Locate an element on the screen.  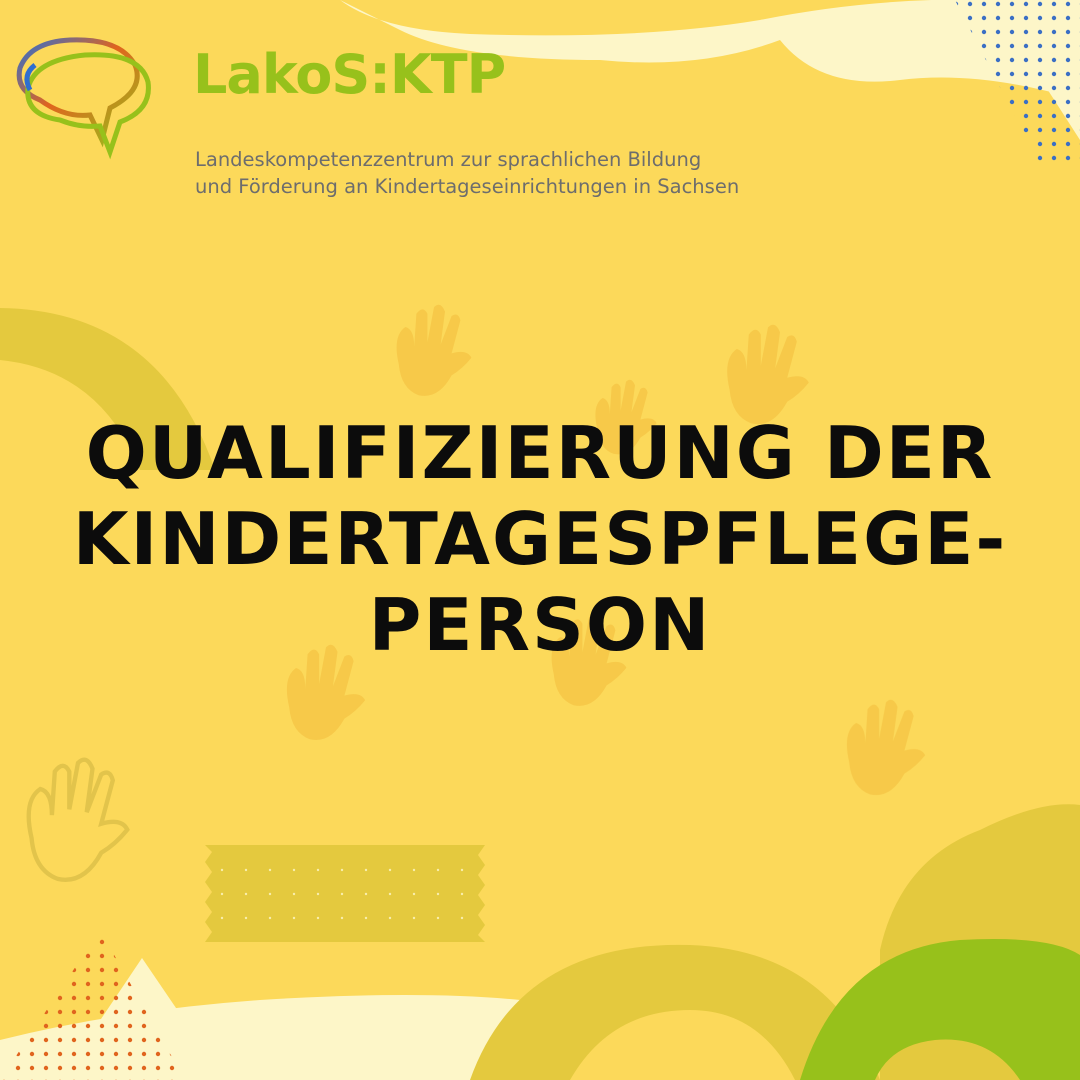
headline-line1: QUALIFIZIERUNG DER is located at coordinates (540, 453).